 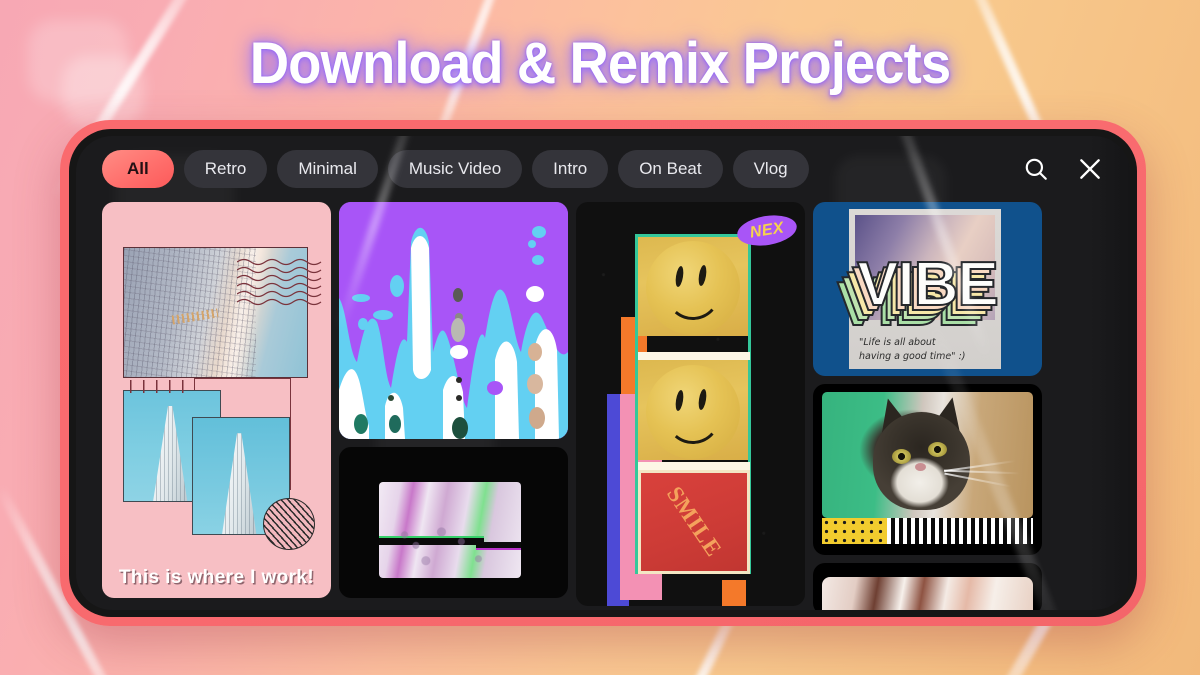 I want to click on project-card-drip, so click(x=453, y=320).